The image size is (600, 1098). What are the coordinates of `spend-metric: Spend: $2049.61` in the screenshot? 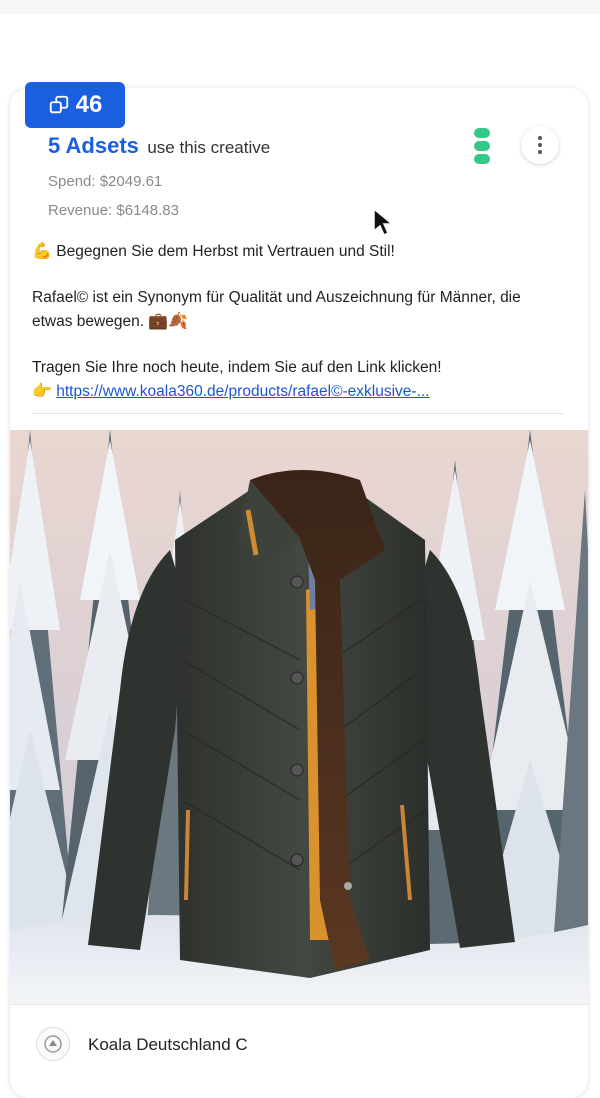 It's located at (105, 181).